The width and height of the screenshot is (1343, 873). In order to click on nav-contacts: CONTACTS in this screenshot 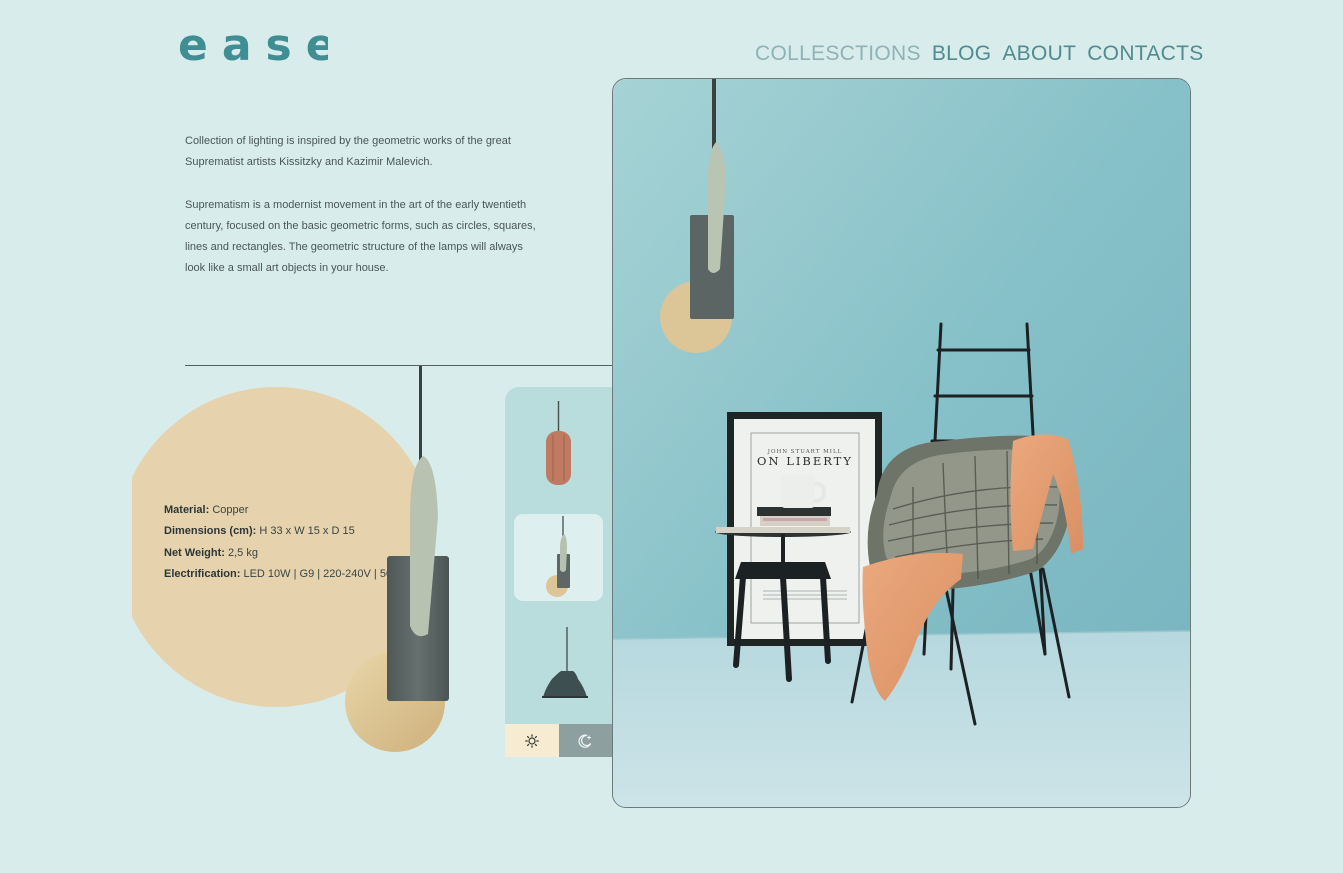, I will do `click(1145, 54)`.